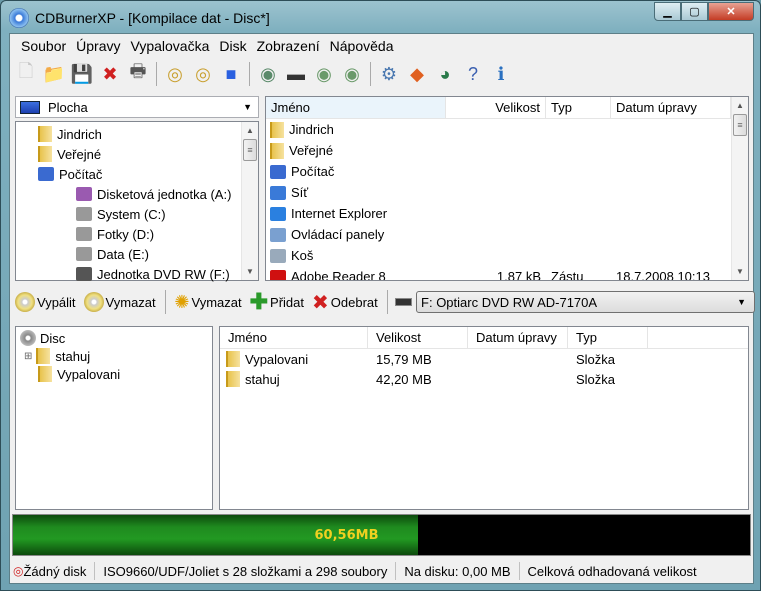 Image resolution: width=761 pixels, height=591 pixels. What do you see at coordinates (345, 302) in the screenshot?
I see `remove-button: ✖ Odebrat` at bounding box center [345, 302].